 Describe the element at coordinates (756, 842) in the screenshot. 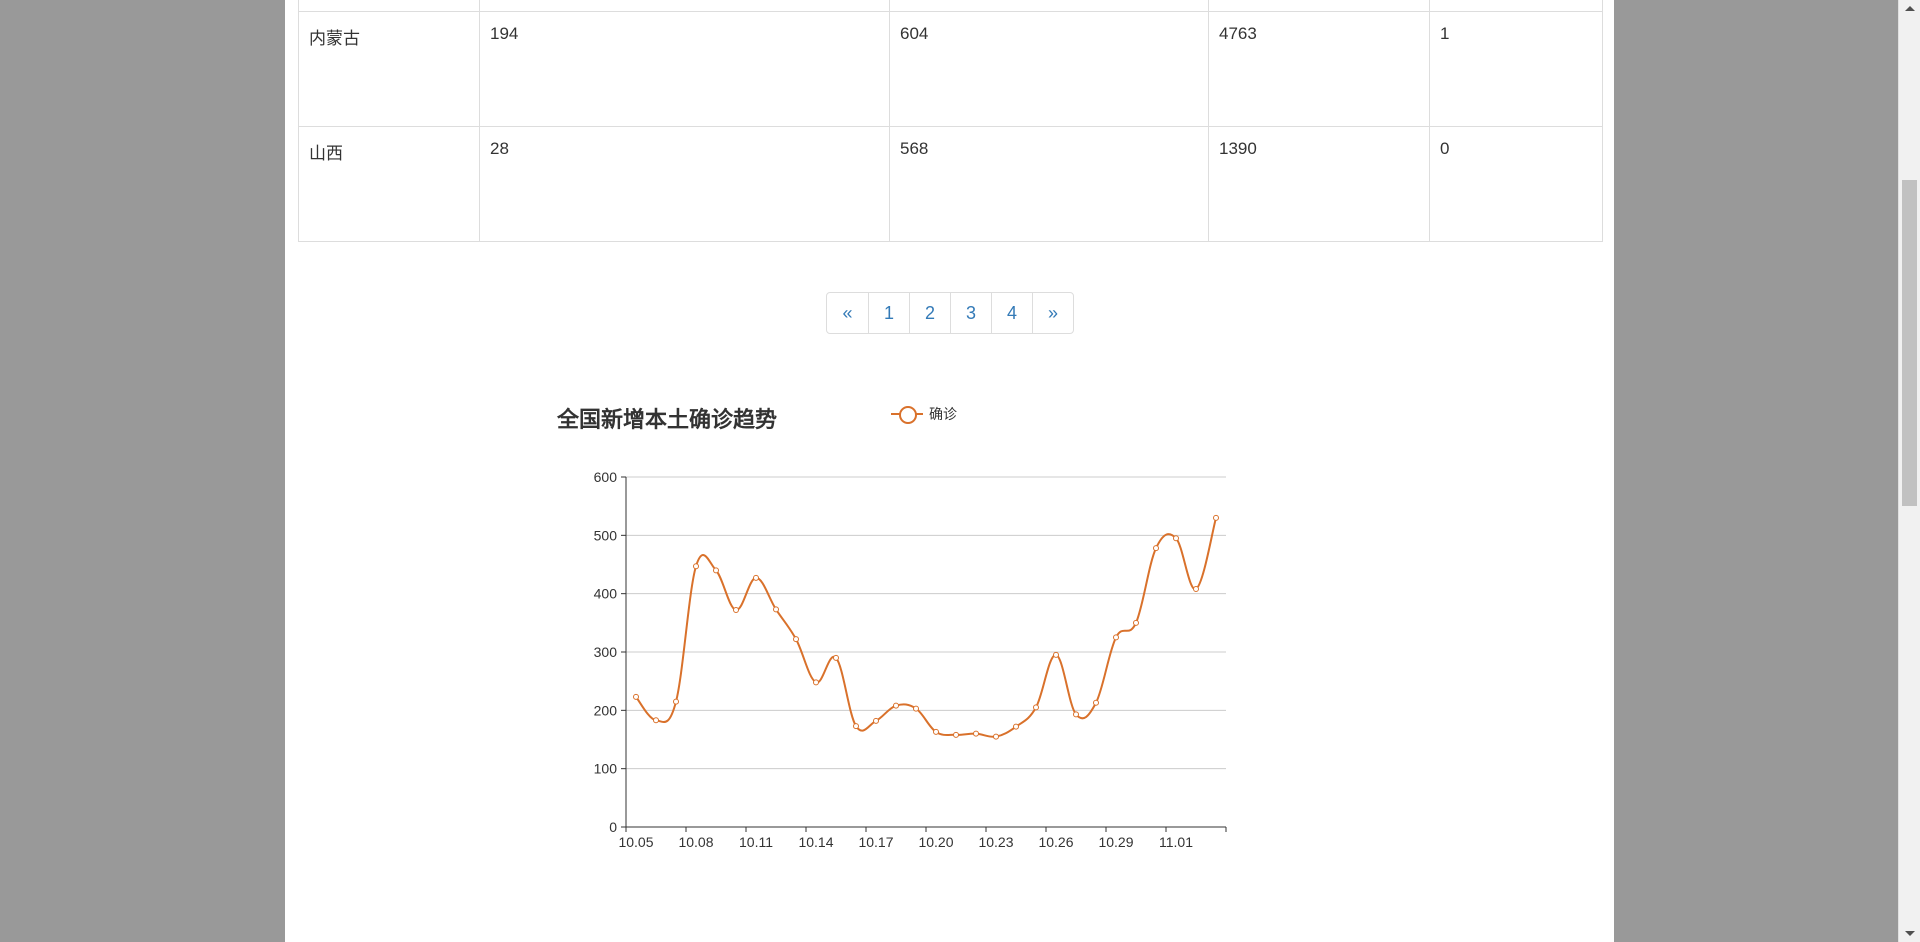

I see `x-tick-label: 10.11` at that location.